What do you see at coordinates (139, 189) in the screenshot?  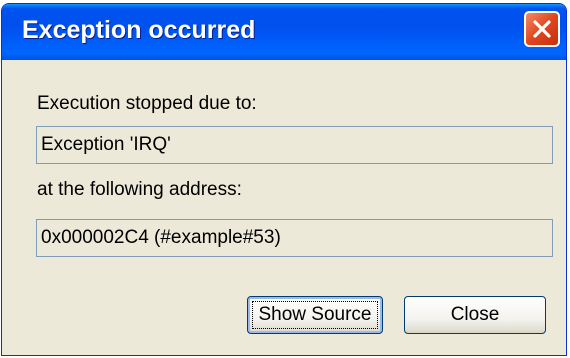 I see `address-label: at the following address:` at bounding box center [139, 189].